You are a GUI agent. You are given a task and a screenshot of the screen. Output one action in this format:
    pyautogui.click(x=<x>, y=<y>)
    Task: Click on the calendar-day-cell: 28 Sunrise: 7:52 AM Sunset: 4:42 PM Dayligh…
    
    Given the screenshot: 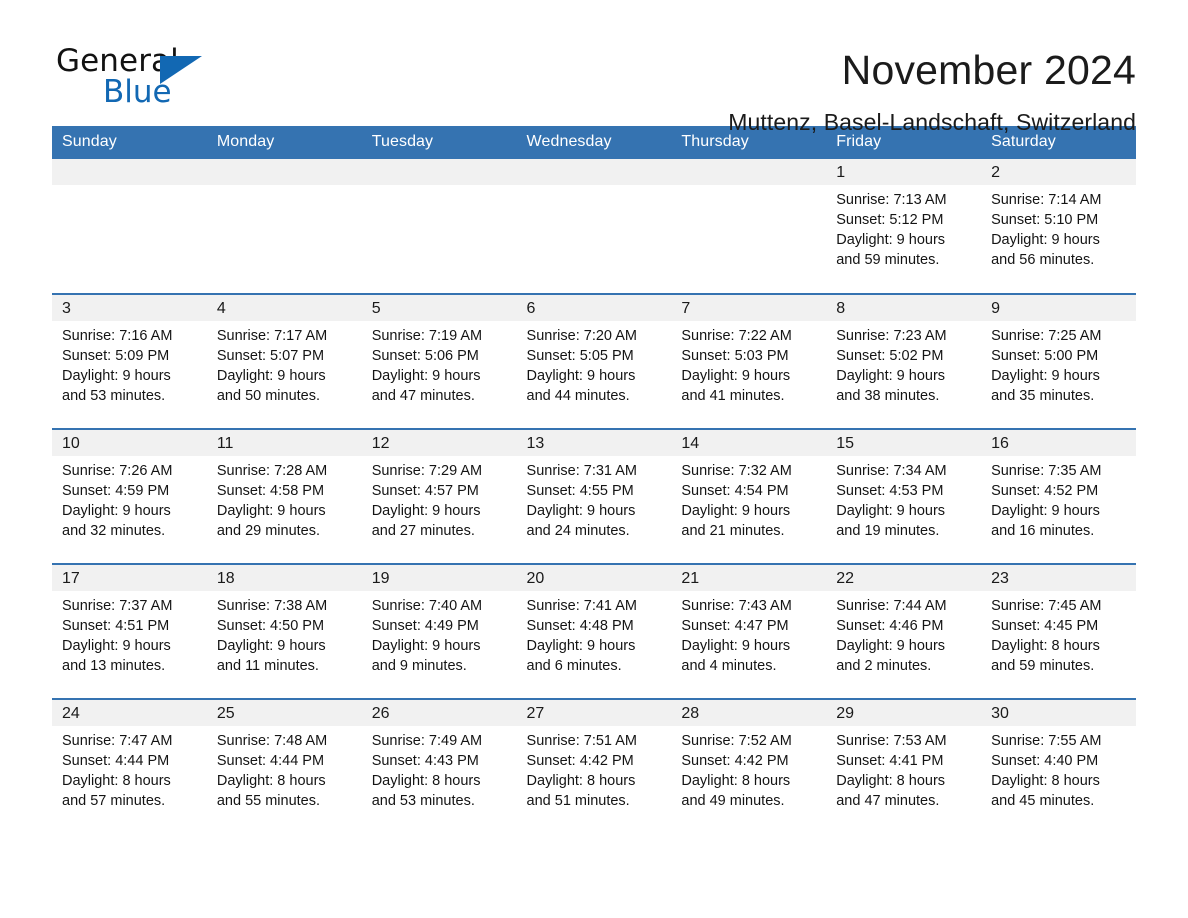 What is the action you would take?
    pyautogui.click(x=749, y=766)
    